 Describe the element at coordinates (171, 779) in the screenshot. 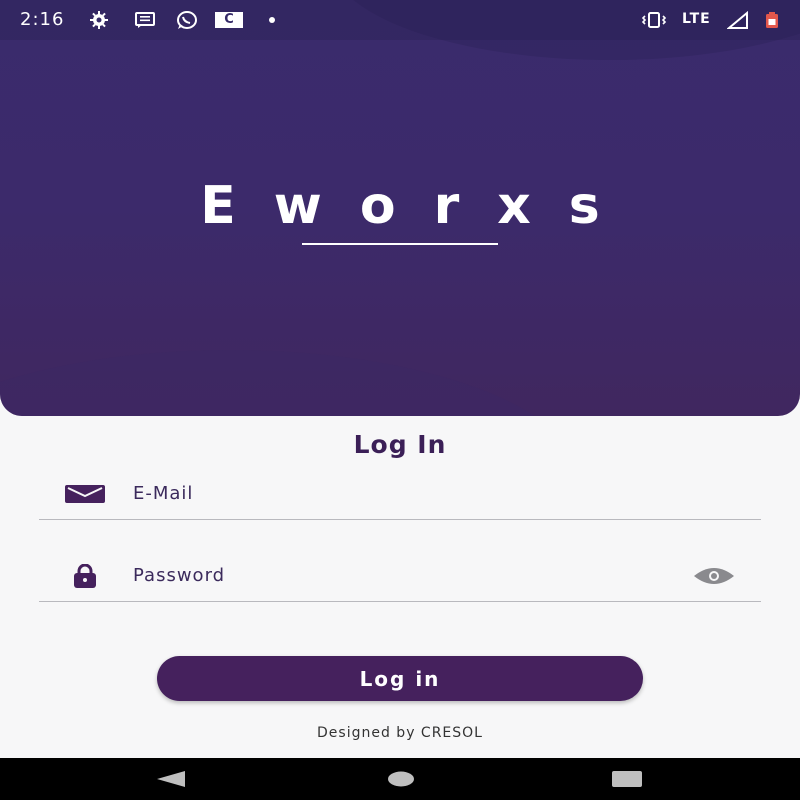

I see `back-icon` at that location.